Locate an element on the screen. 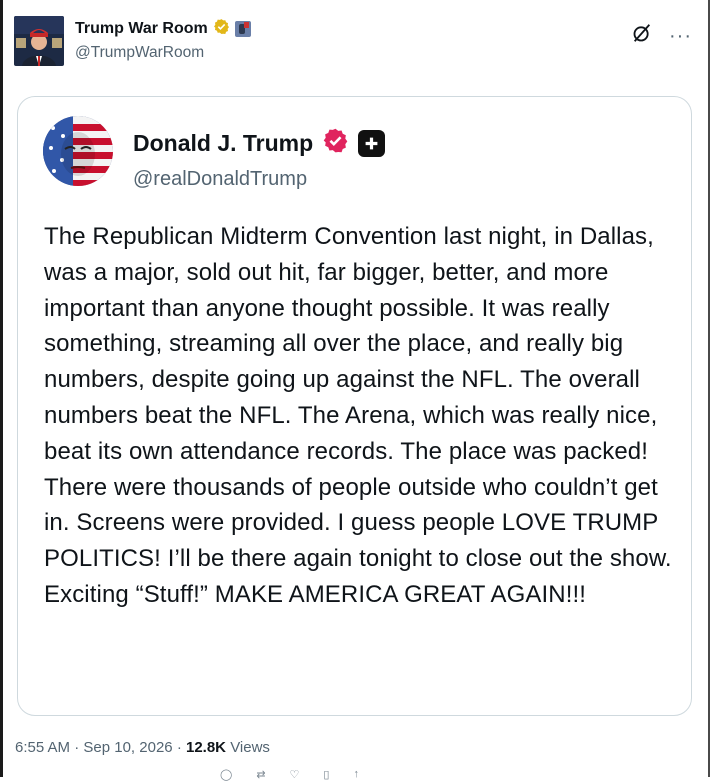 The height and width of the screenshot is (781, 710). like-icon: ♡ is located at coordinates (295, 774).